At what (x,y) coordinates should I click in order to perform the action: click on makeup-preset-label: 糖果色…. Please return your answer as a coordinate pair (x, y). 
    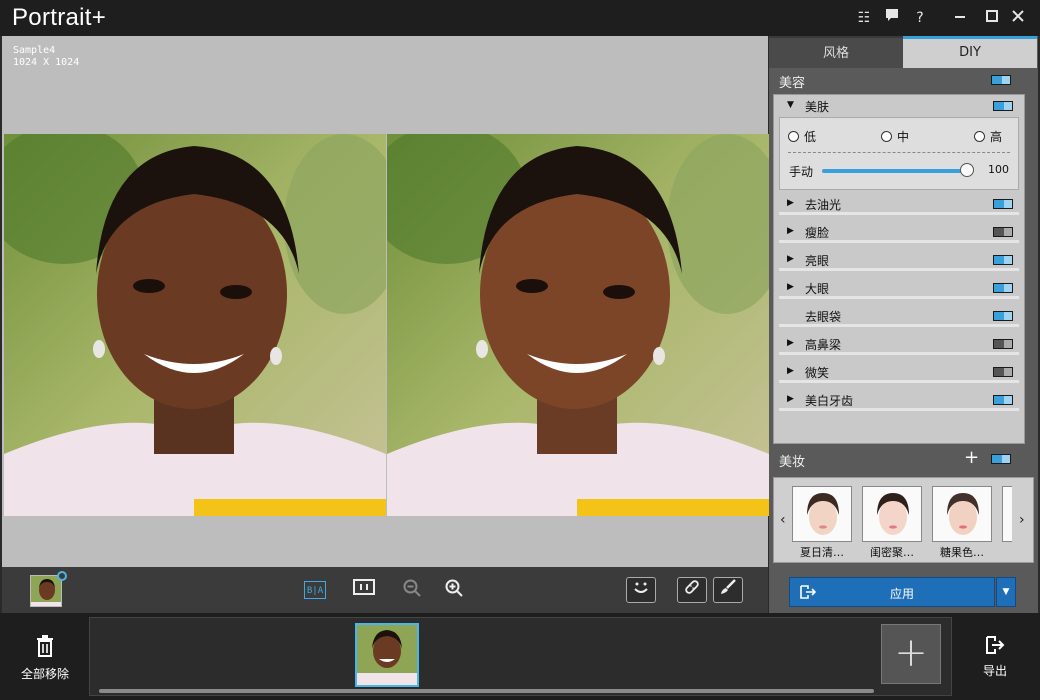
    Looking at the image, I should click on (962, 552).